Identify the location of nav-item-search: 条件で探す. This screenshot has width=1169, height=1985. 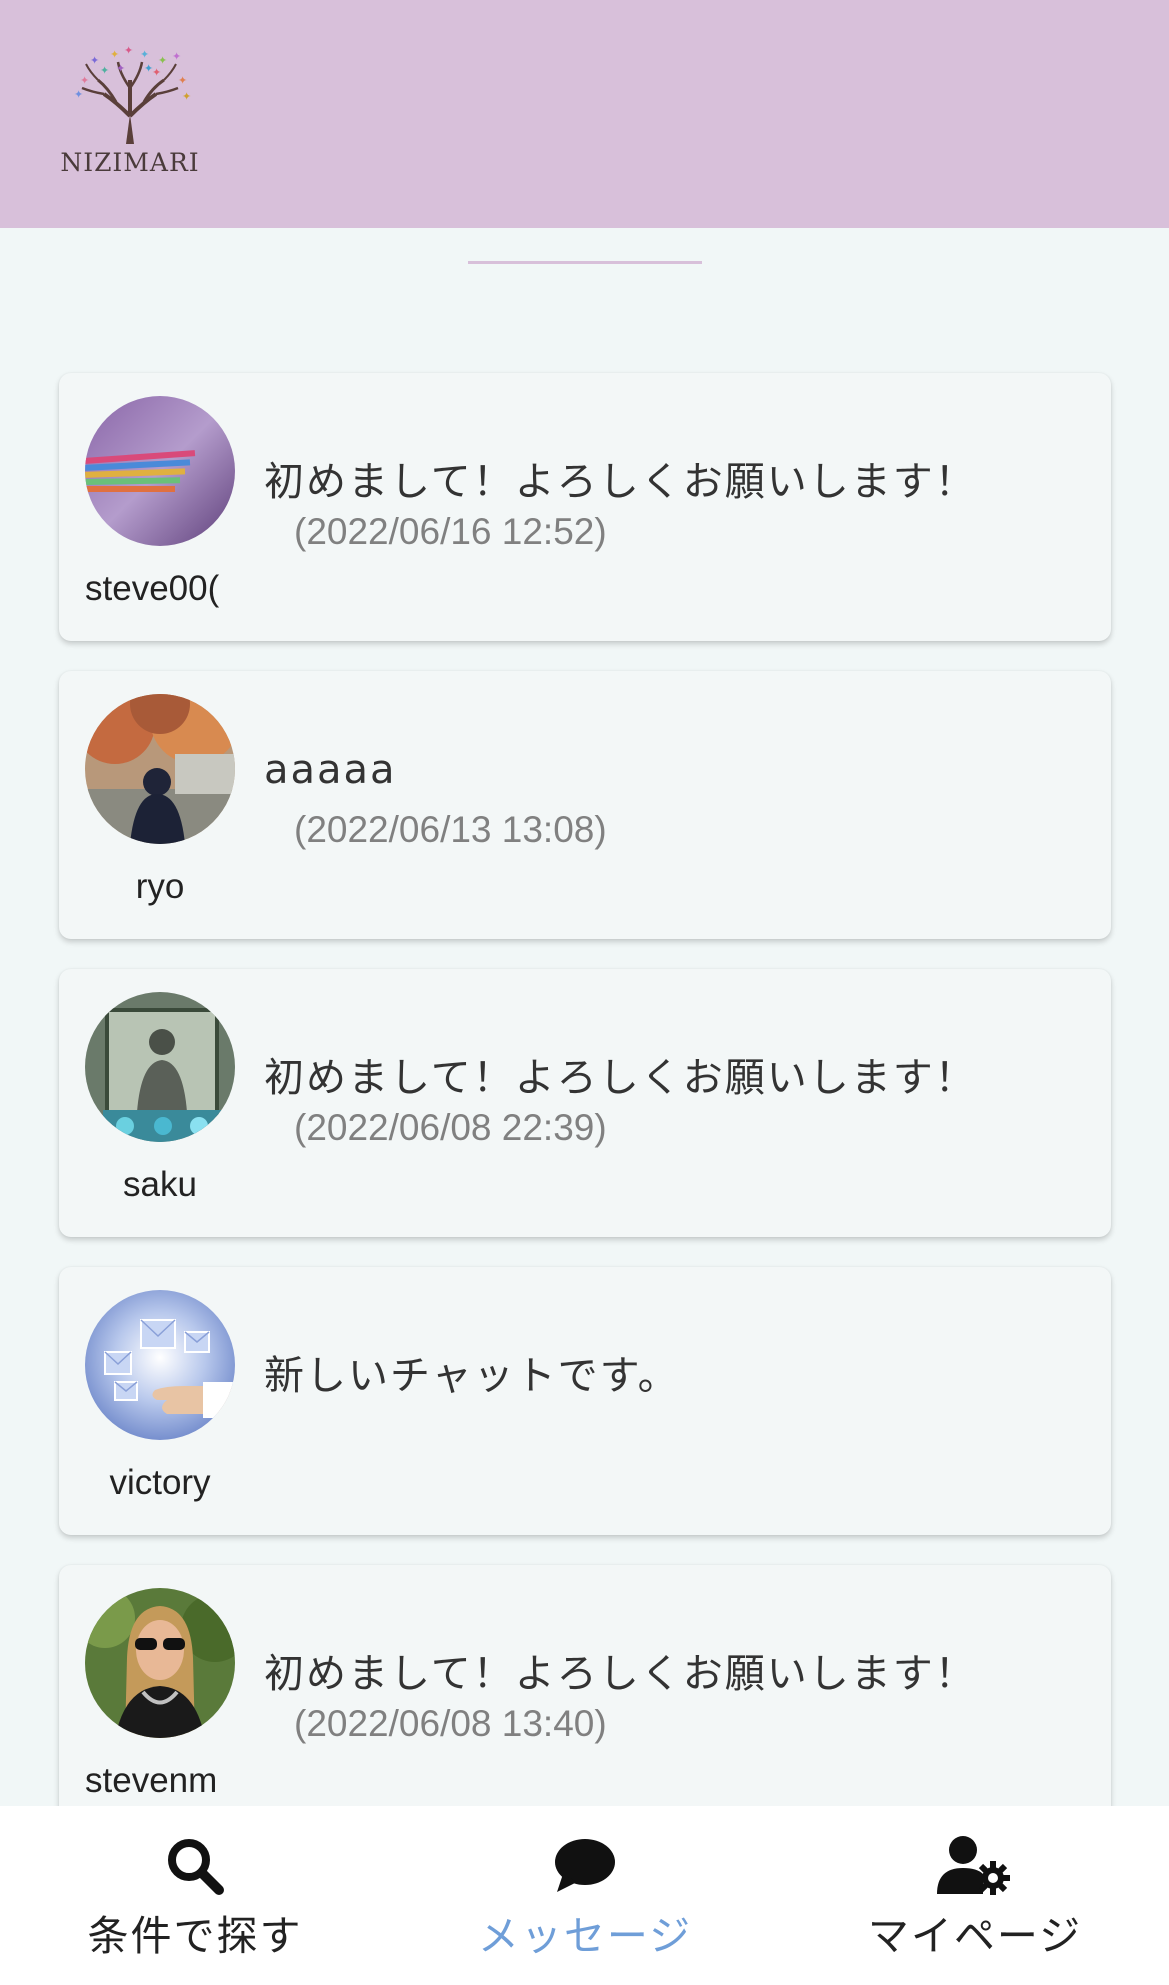
(195, 1895).